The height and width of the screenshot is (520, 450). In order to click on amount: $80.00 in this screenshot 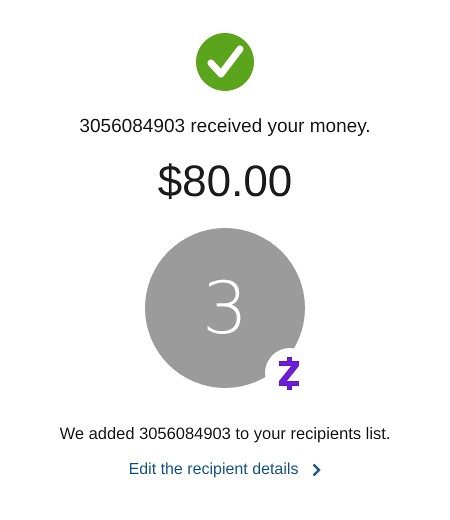, I will do `click(225, 182)`.